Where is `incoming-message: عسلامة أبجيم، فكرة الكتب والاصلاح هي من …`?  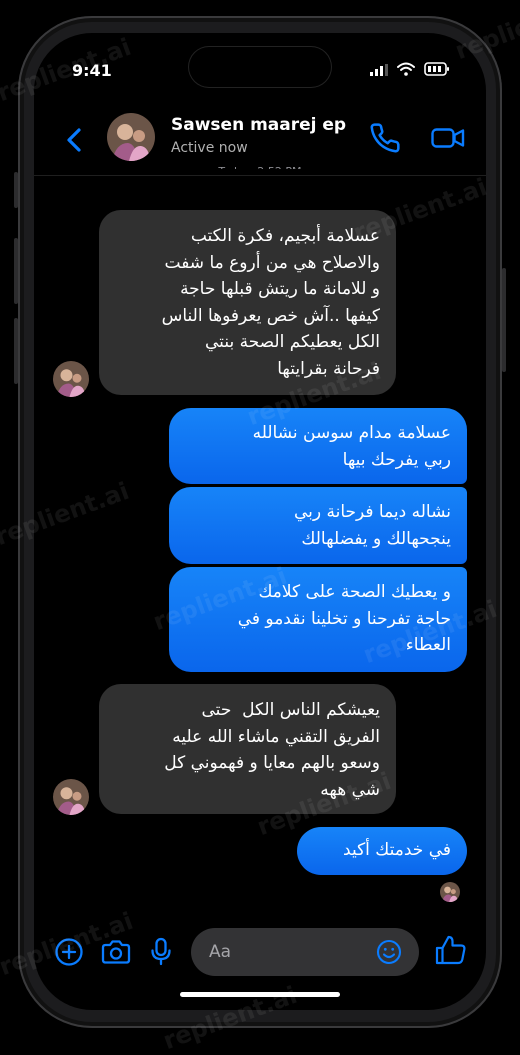 incoming-message: عسلامة أبجيم، فكرة الكتب والاصلاح هي من … is located at coordinates (247, 302).